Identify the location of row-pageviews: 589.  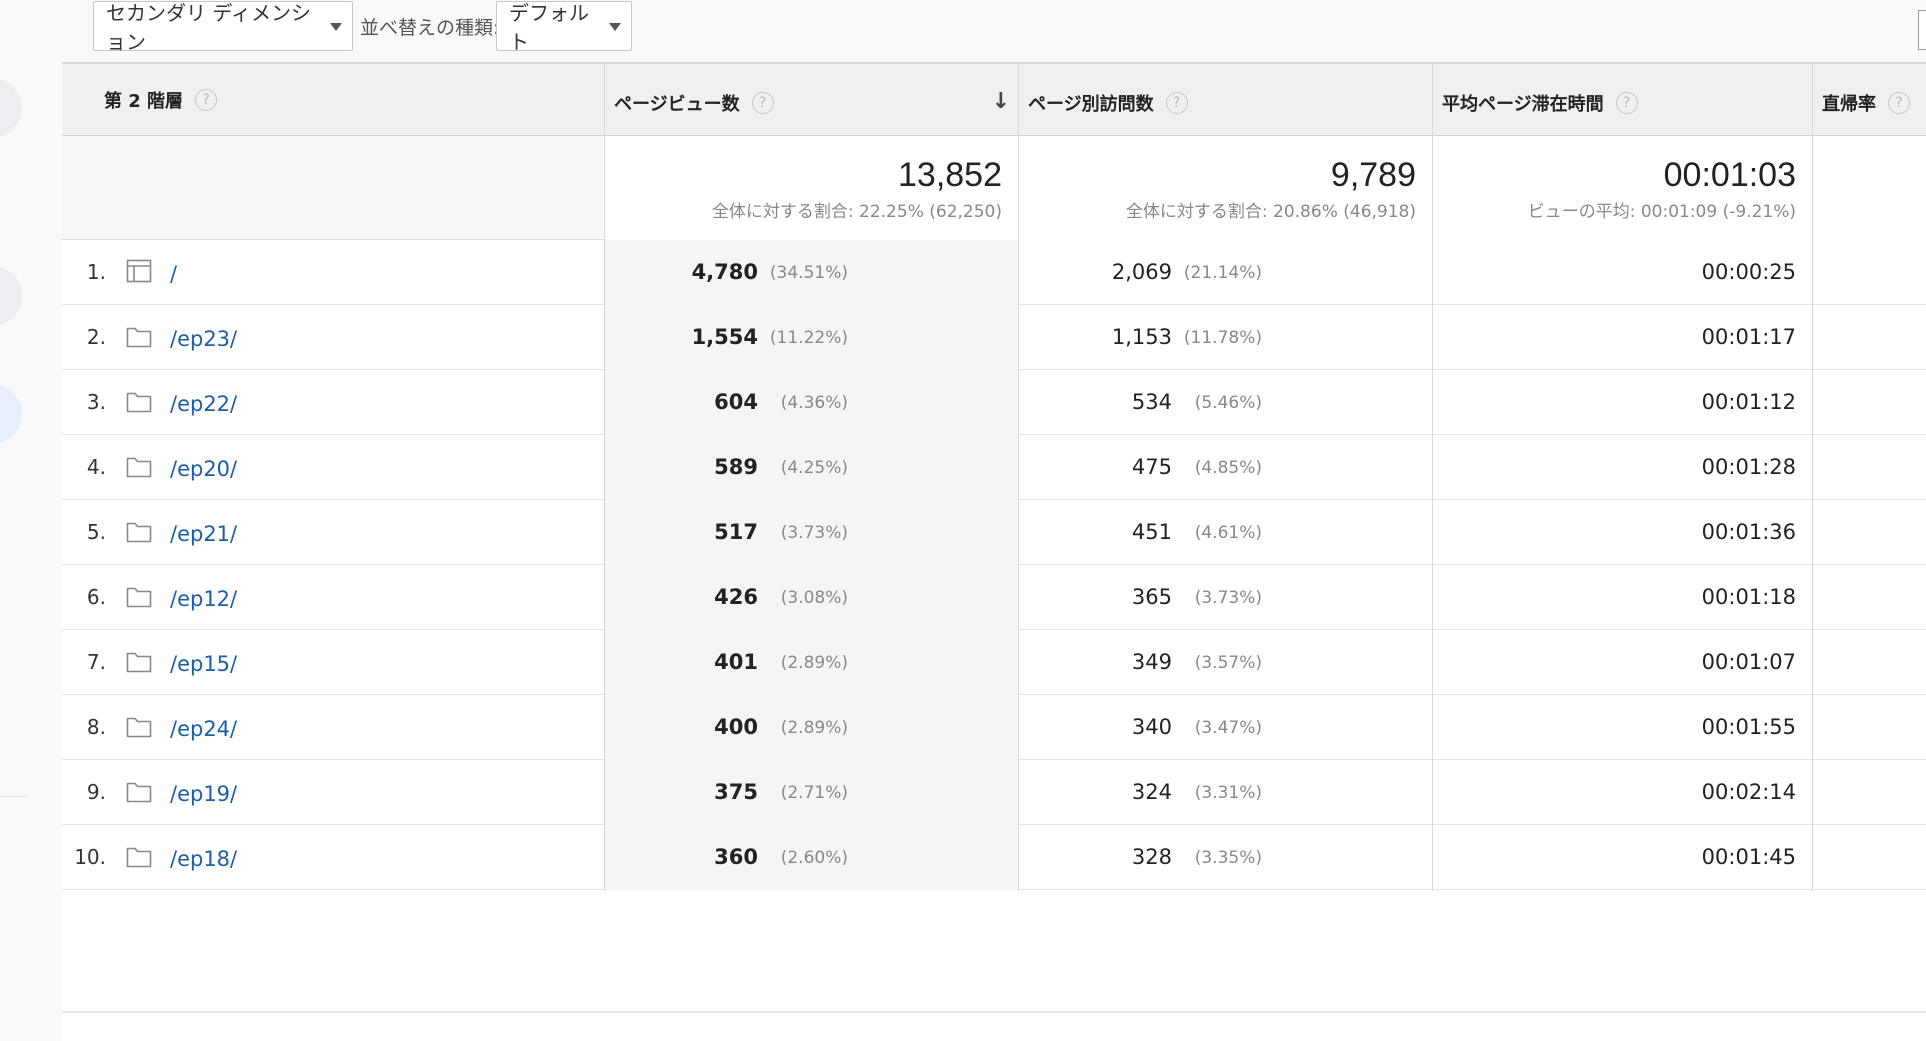
(736, 467).